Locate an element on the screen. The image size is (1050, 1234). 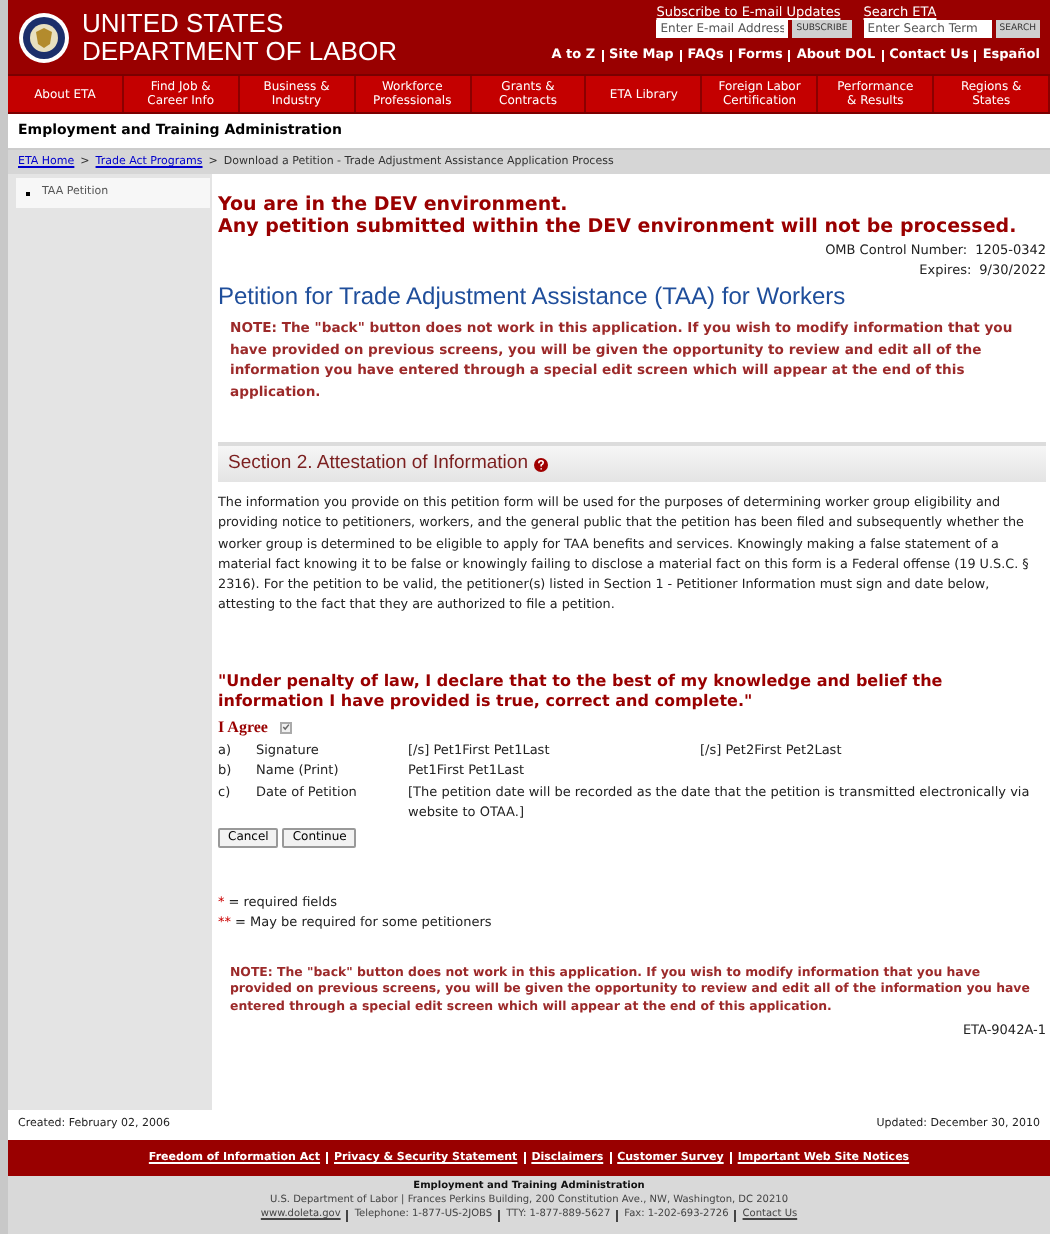
section-title: Section 2. Attestation of Information is located at coordinates (378, 463).